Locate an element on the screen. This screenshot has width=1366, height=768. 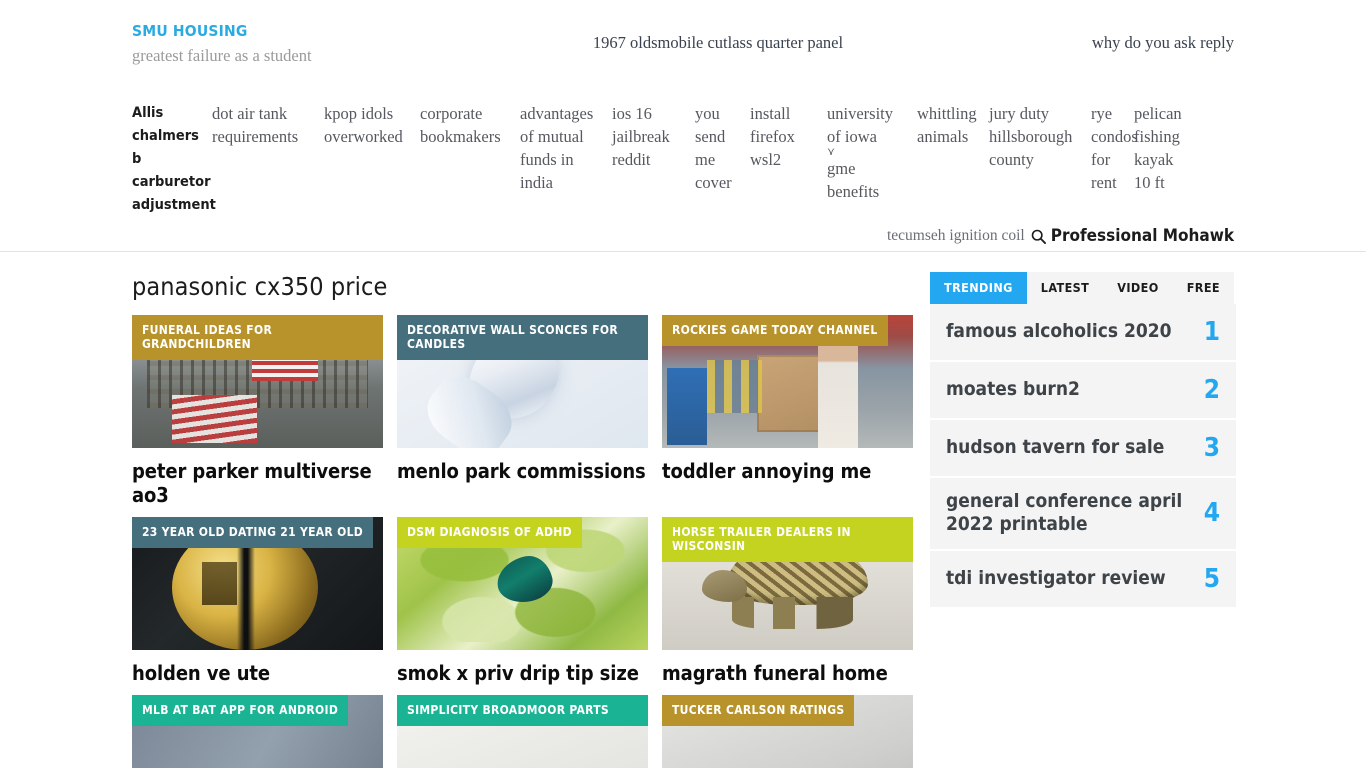
article-tag: MLB AT BAT APP FOR ANDROID is located at coordinates (240, 710).